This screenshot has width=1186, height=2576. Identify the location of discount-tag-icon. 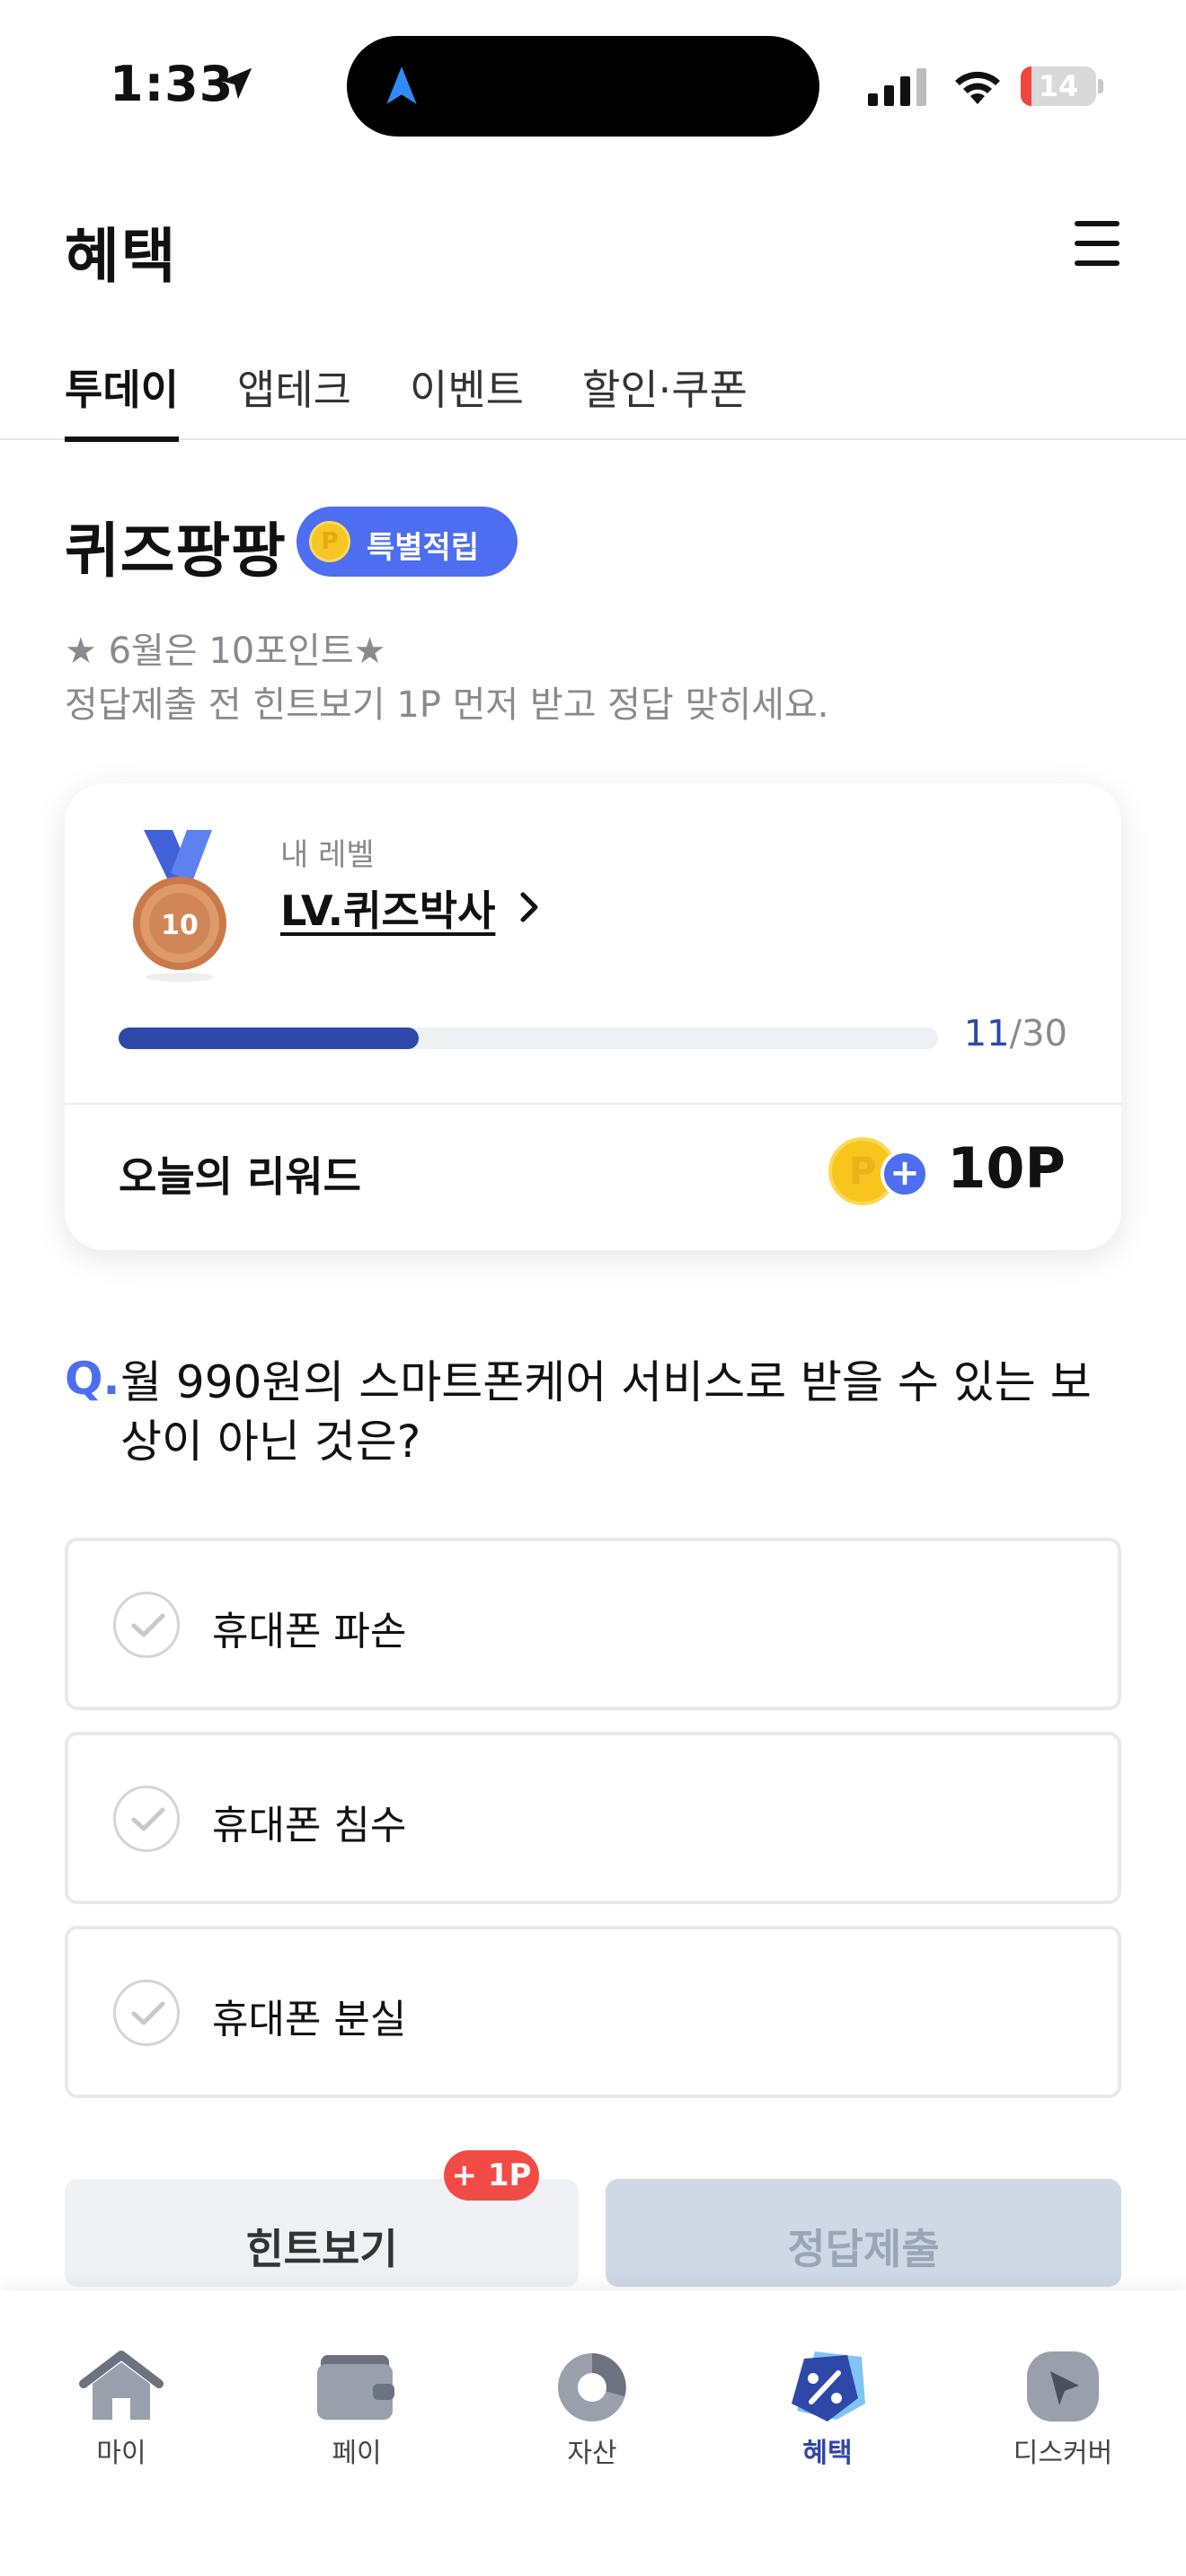
(828, 2386).